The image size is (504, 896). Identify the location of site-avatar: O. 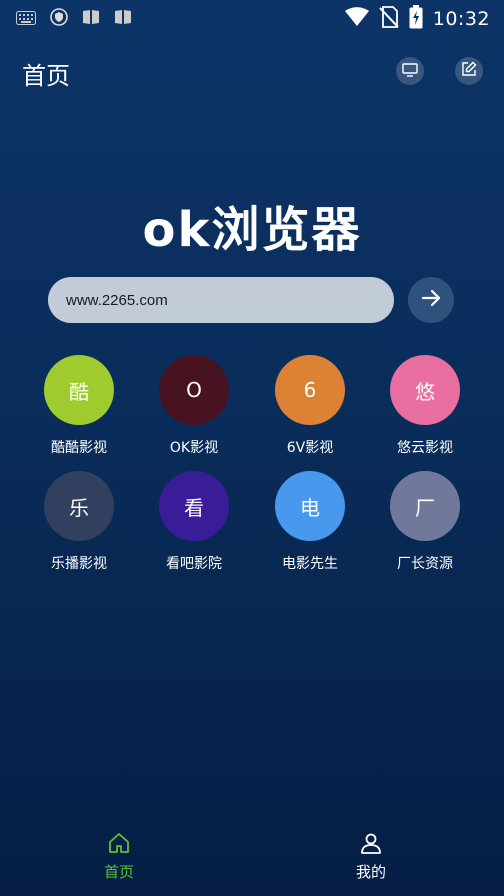
(194, 390).